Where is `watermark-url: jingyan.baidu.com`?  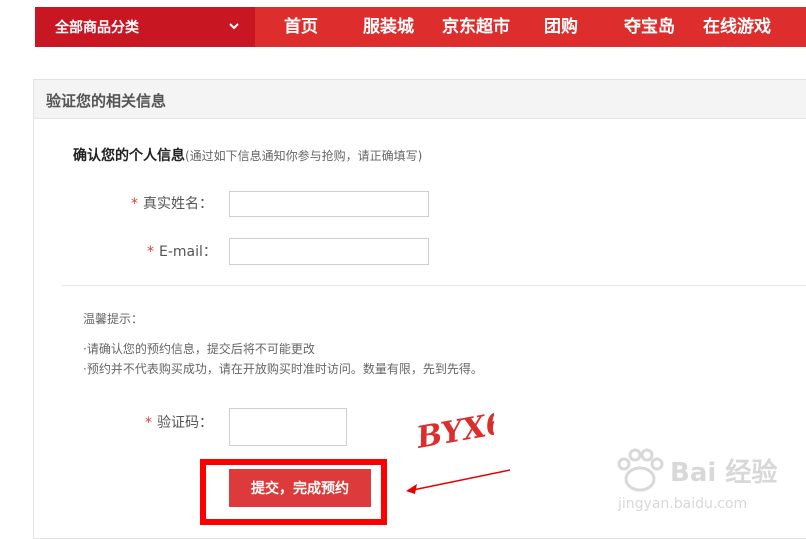
watermark-url: jingyan.baidu.com is located at coordinates (683, 504).